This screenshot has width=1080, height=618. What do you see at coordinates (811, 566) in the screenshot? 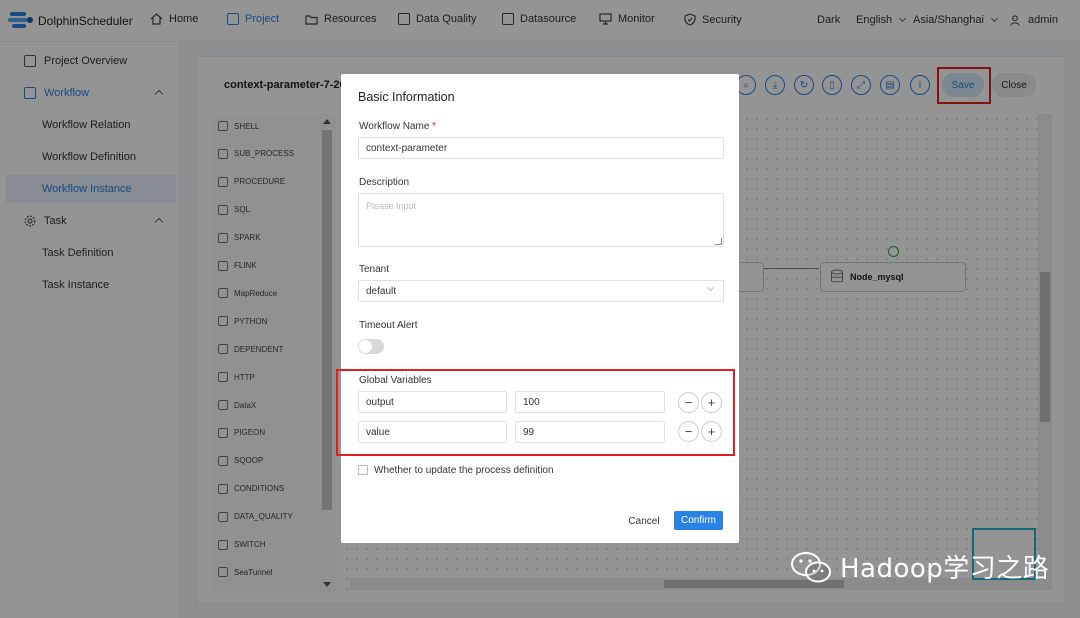
I see `wechat-icon` at bounding box center [811, 566].